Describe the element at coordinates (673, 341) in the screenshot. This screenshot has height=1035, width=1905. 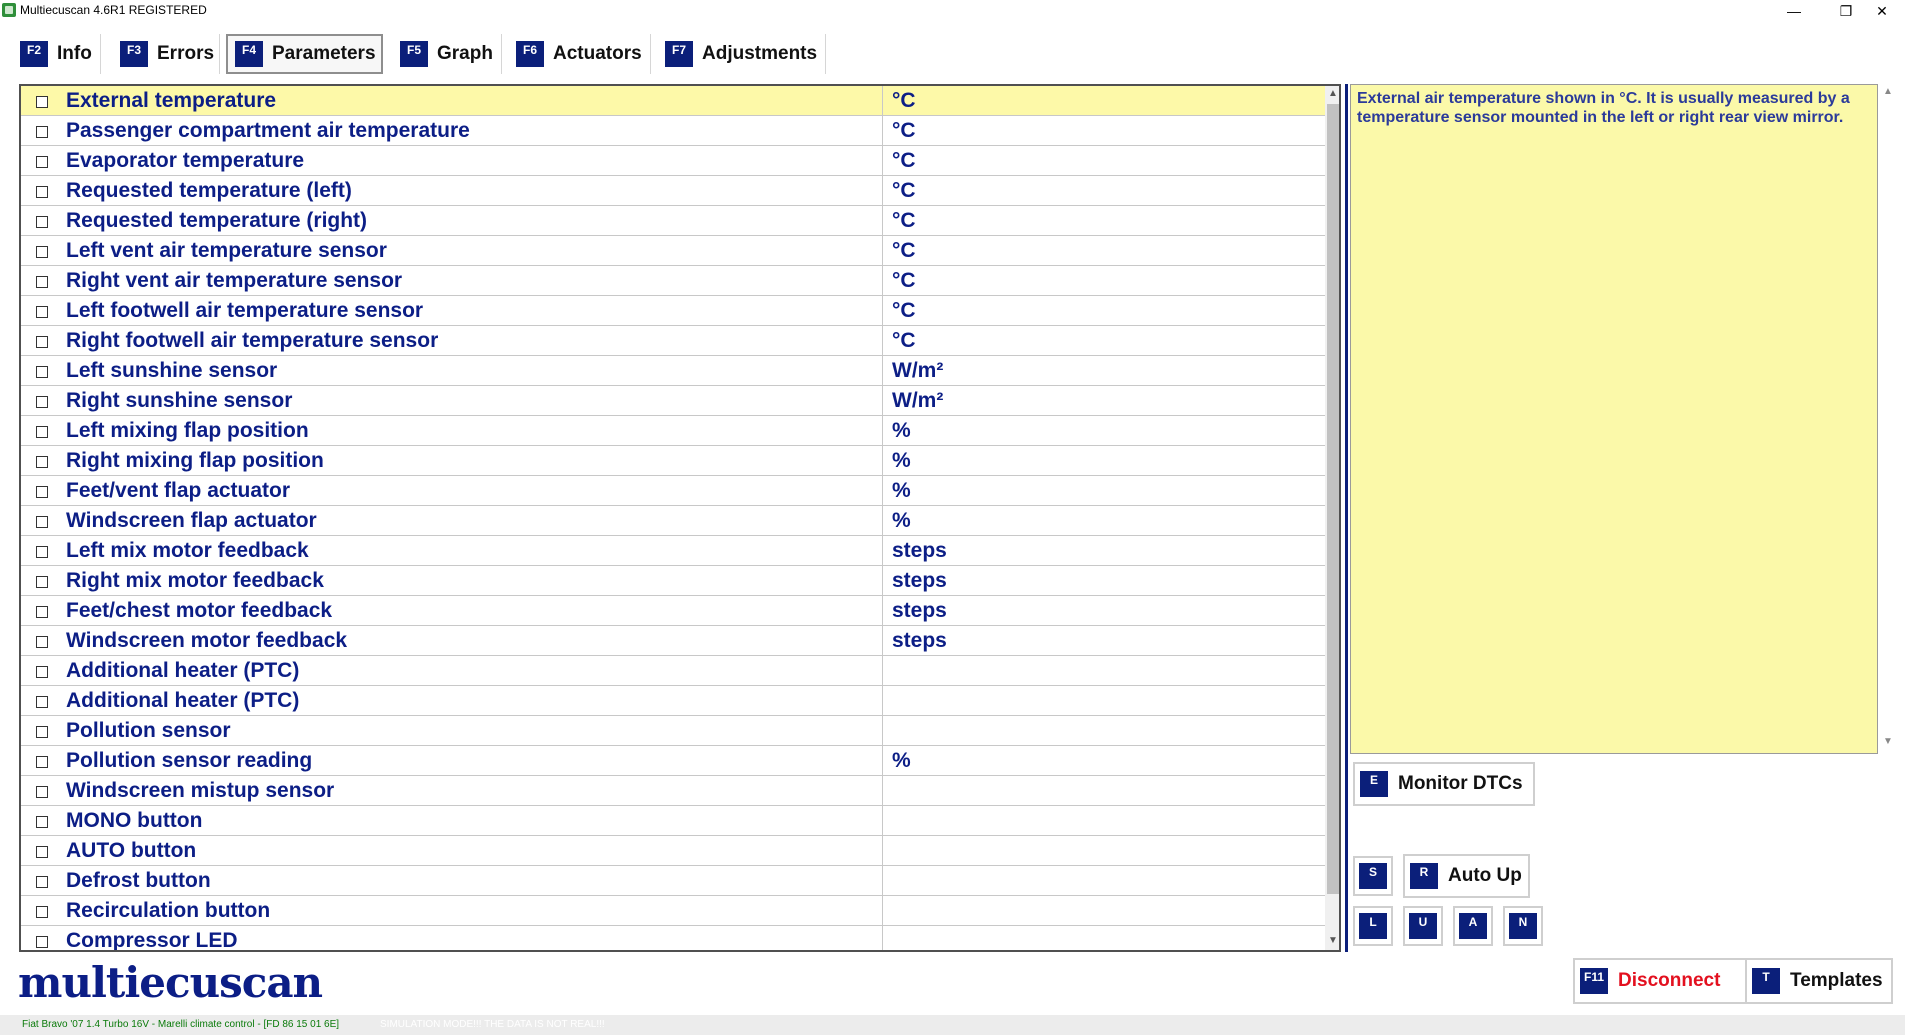
I see `parameter-row: Right footwell air temperature sensor °C` at that location.